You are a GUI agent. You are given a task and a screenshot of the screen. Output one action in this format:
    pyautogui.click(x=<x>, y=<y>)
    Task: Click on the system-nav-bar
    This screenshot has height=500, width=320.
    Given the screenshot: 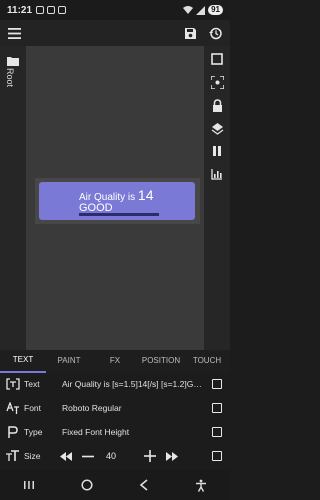 What is the action you would take?
    pyautogui.click(x=115, y=485)
    